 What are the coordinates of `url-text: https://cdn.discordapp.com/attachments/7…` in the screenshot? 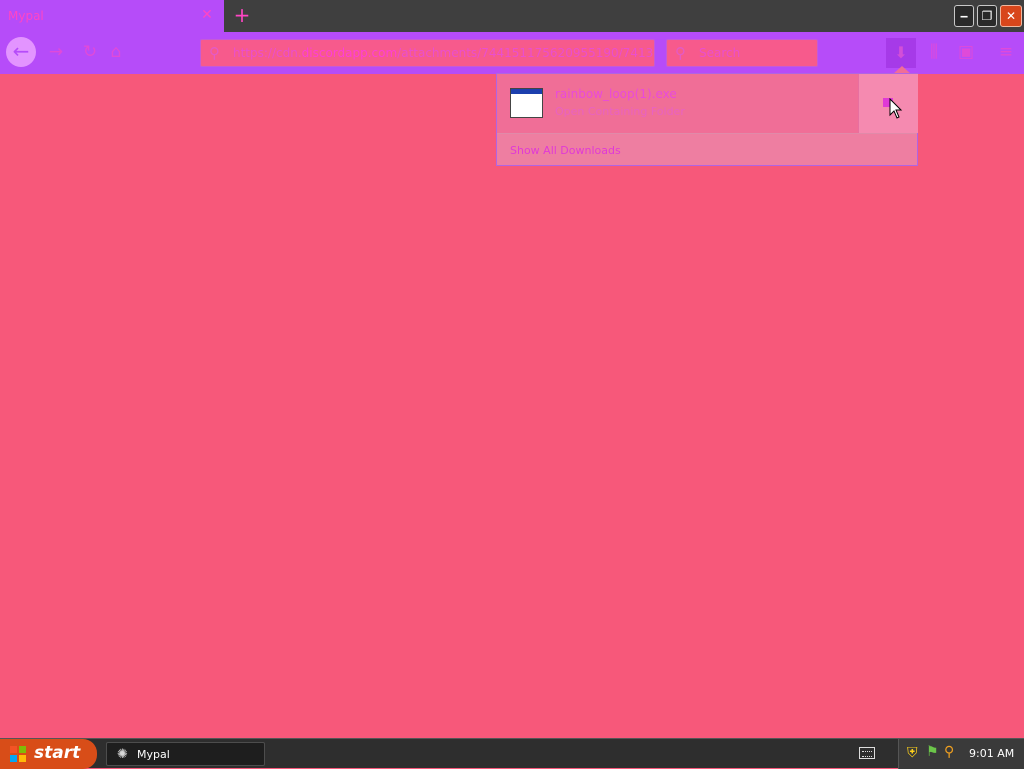 It's located at (443, 53).